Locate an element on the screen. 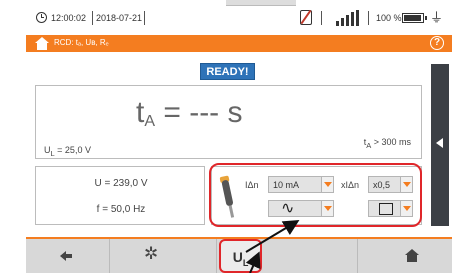 The image size is (461, 273). nav-spacer is located at coordinates (310, 256).